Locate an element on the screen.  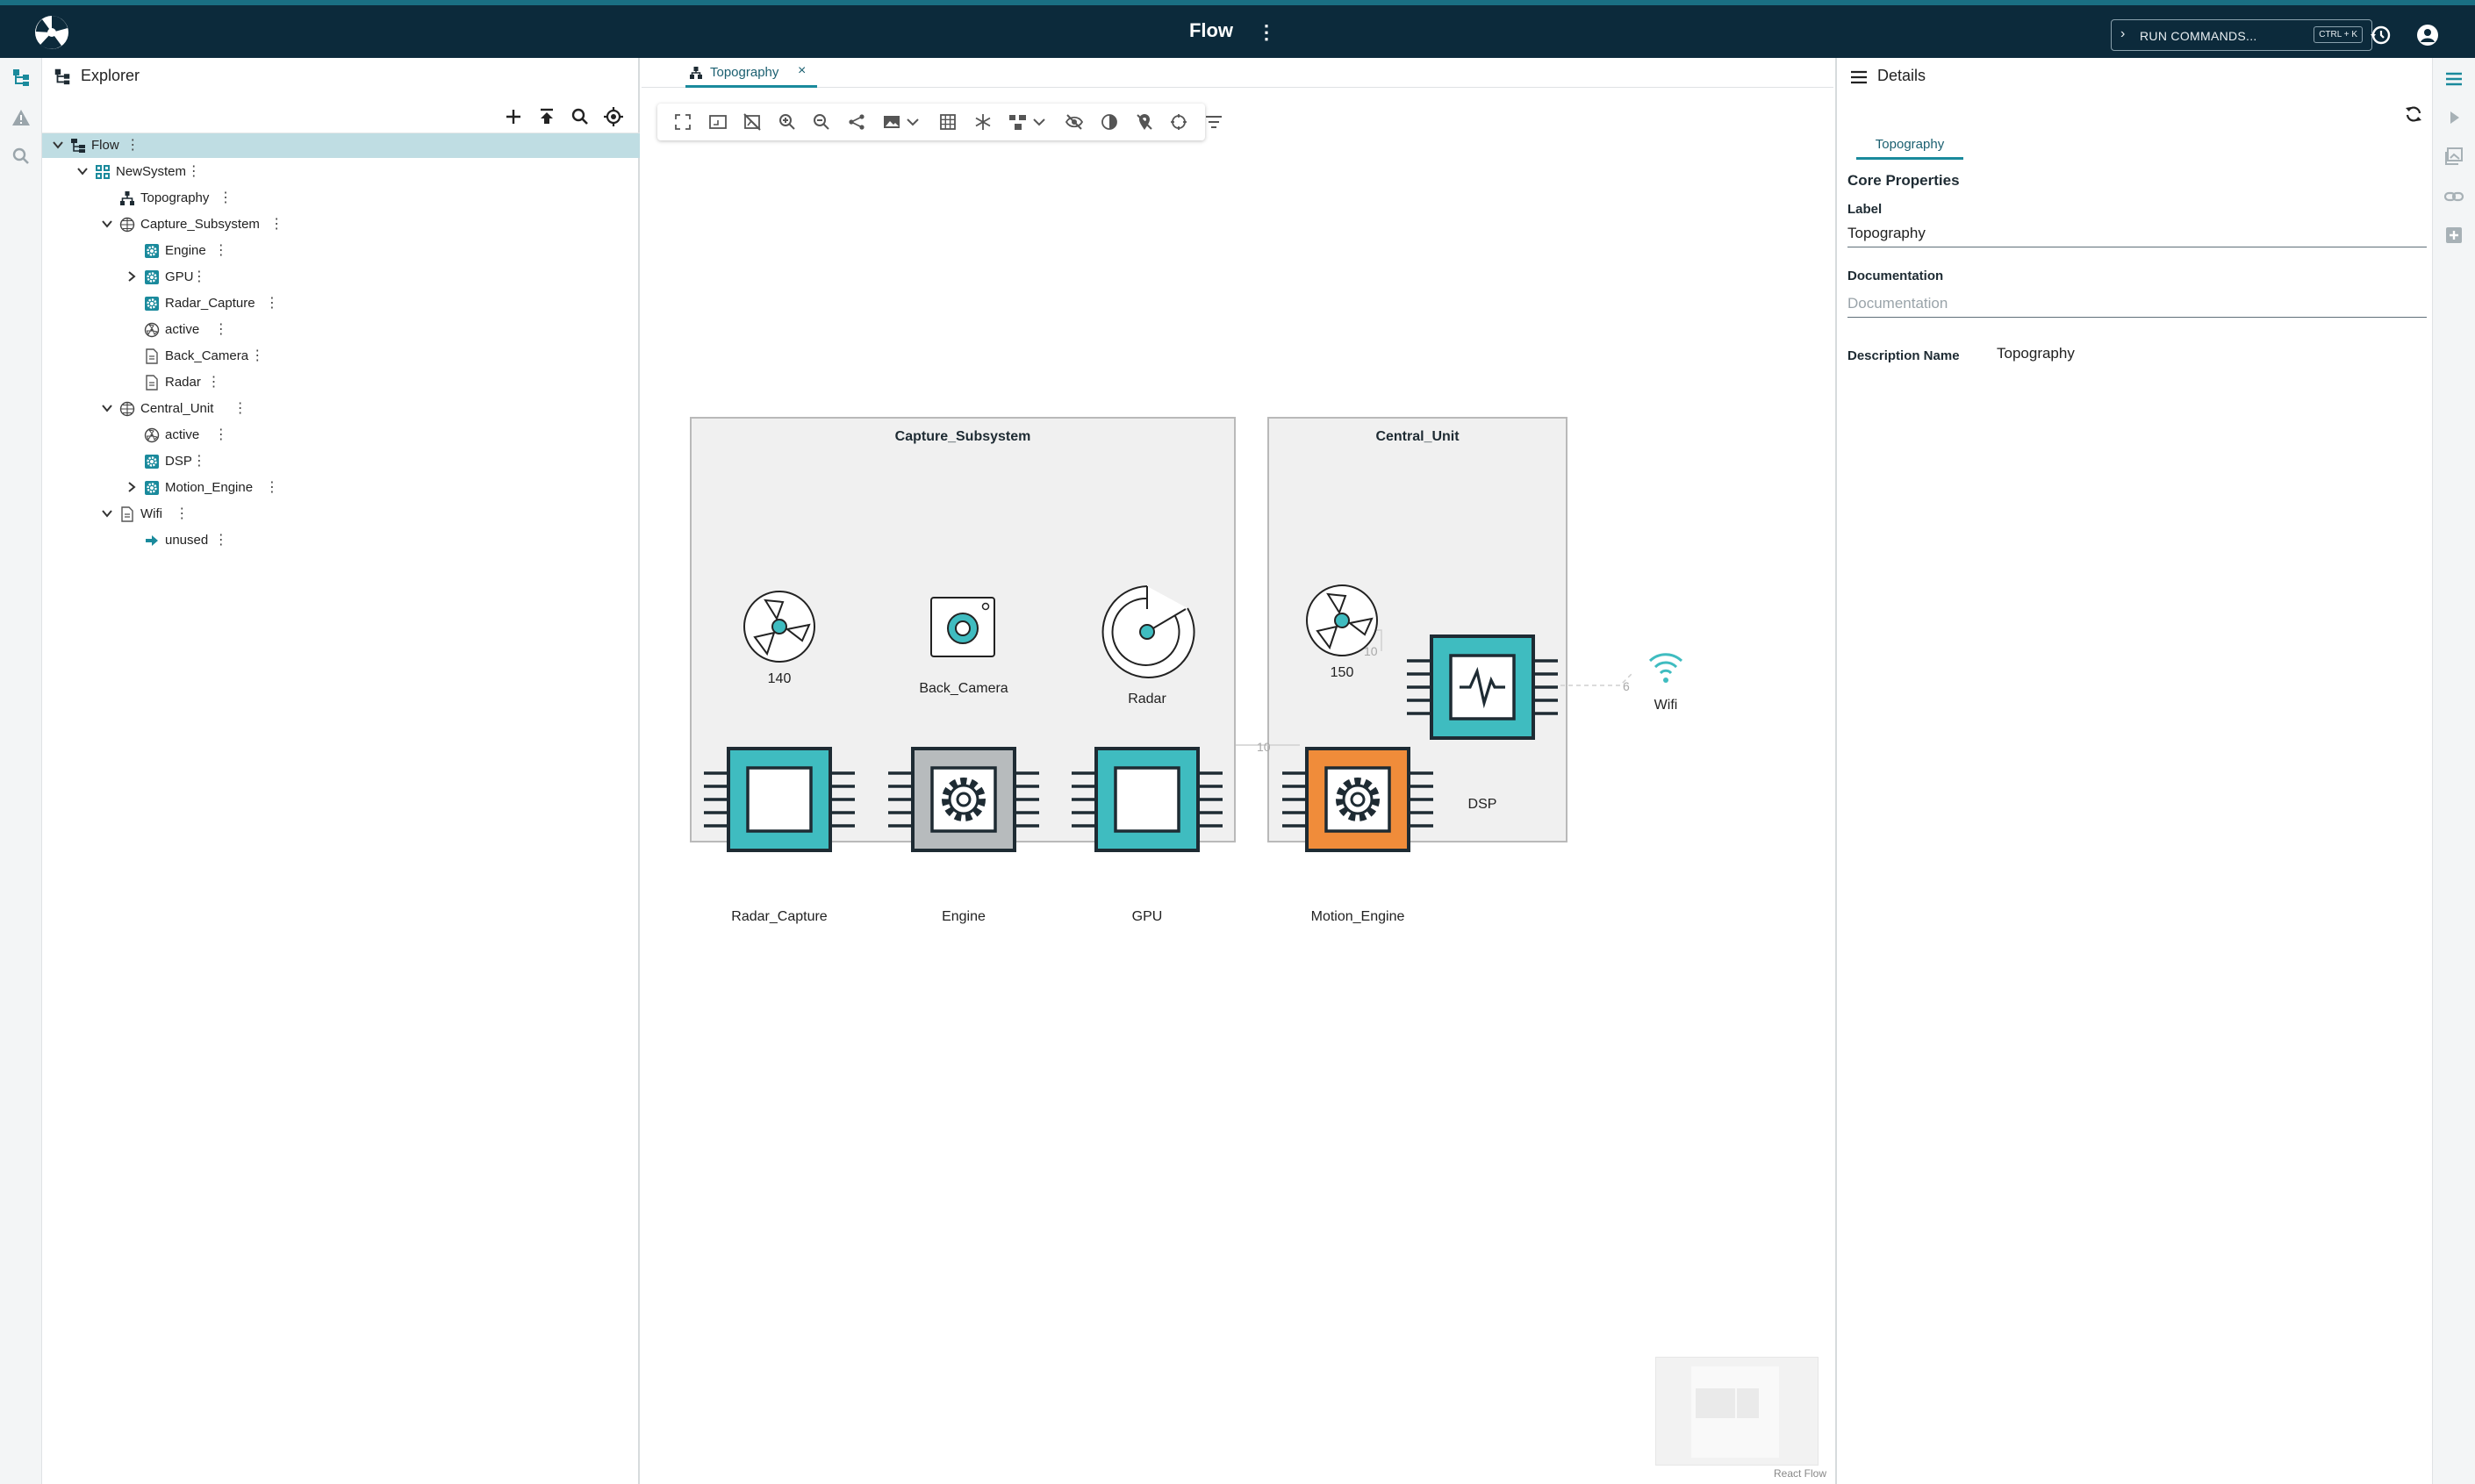
locate-icon is located at coordinates (613, 116).